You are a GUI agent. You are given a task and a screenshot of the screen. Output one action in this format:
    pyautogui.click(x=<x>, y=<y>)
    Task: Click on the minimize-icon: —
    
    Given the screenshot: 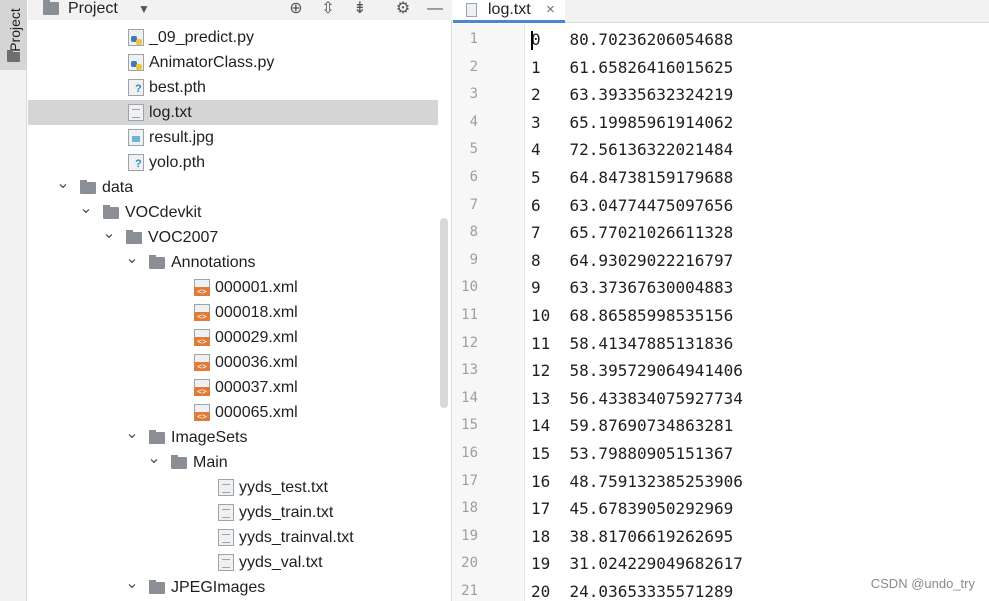 What is the action you would take?
    pyautogui.click(x=435, y=9)
    